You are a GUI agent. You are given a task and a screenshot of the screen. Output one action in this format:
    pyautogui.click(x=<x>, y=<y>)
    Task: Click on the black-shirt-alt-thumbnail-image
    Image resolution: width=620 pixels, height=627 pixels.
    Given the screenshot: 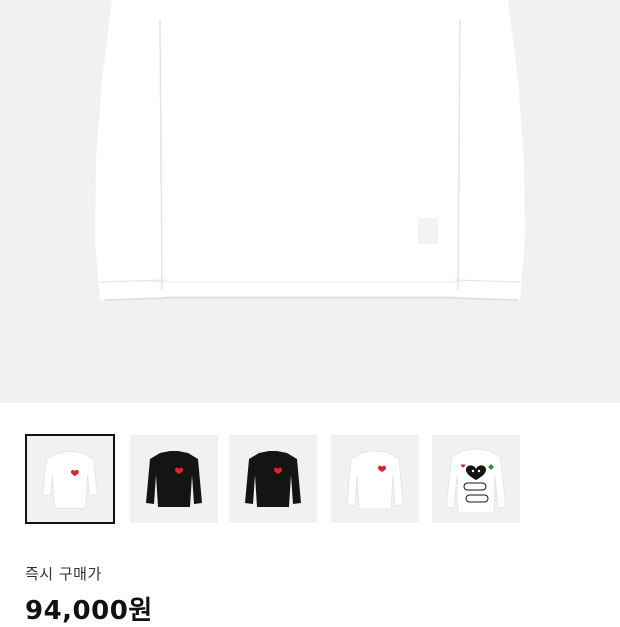 What is the action you would take?
    pyautogui.click(x=273, y=479)
    